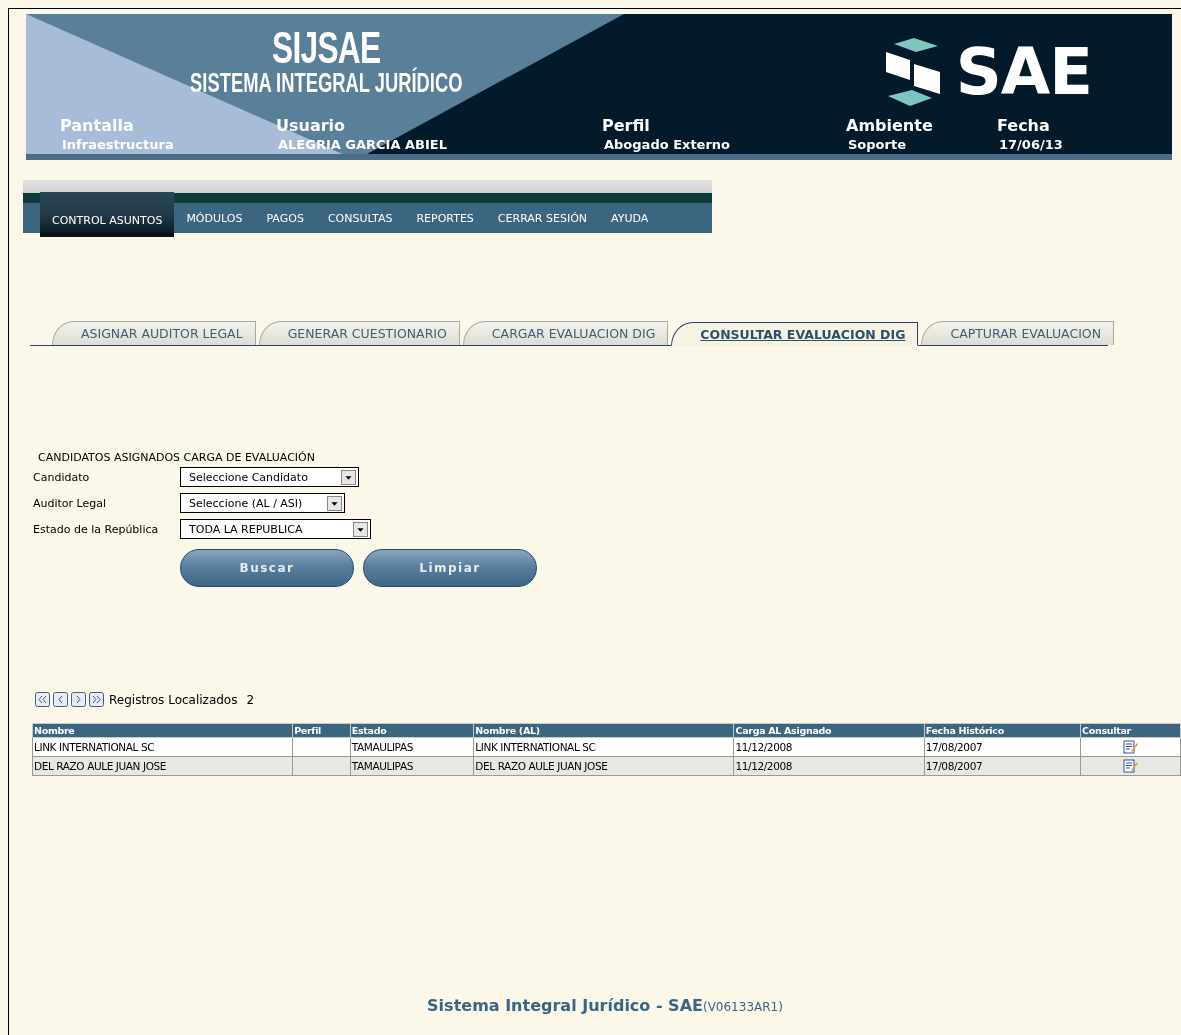 The height and width of the screenshot is (1035, 1181). I want to click on field-label: Perfil, so click(626, 126).